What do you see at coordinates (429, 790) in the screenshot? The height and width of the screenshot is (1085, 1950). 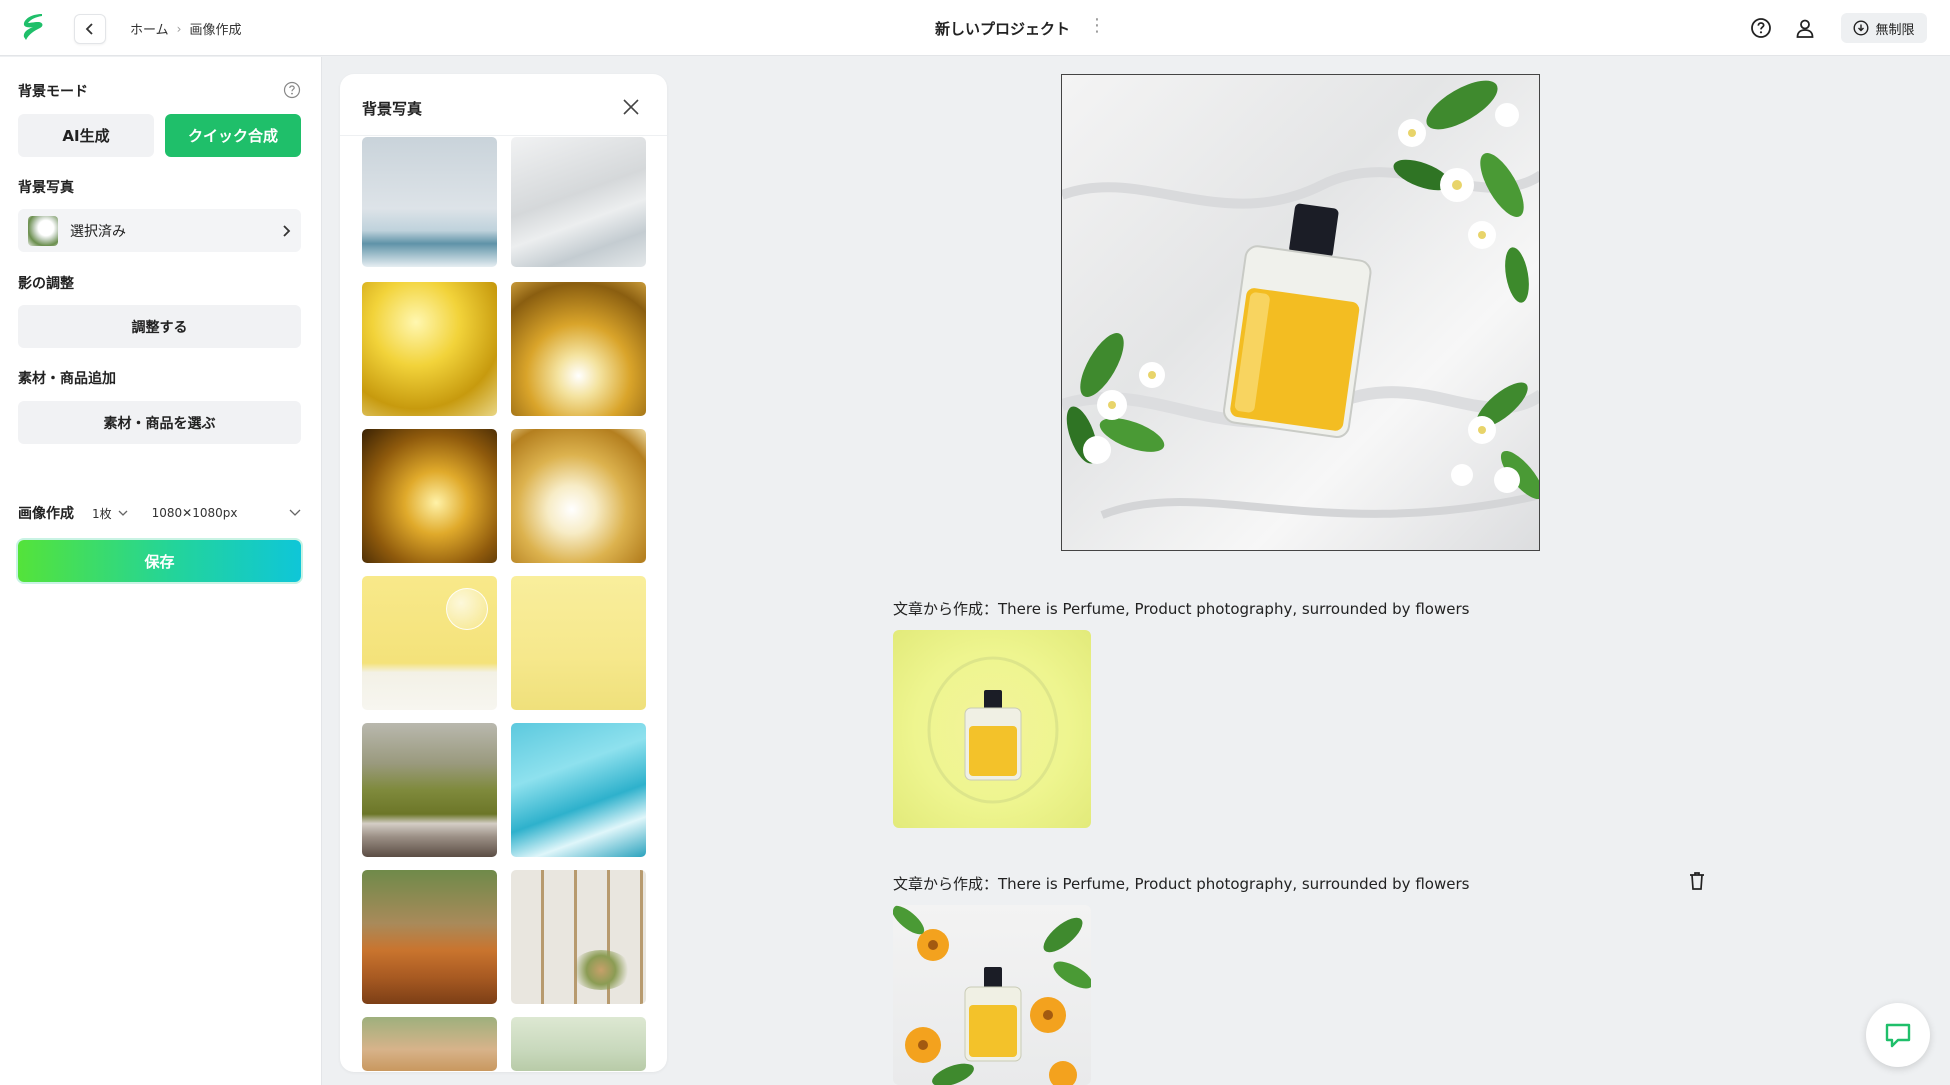 I see `bg-tile-rice-field-wood` at bounding box center [429, 790].